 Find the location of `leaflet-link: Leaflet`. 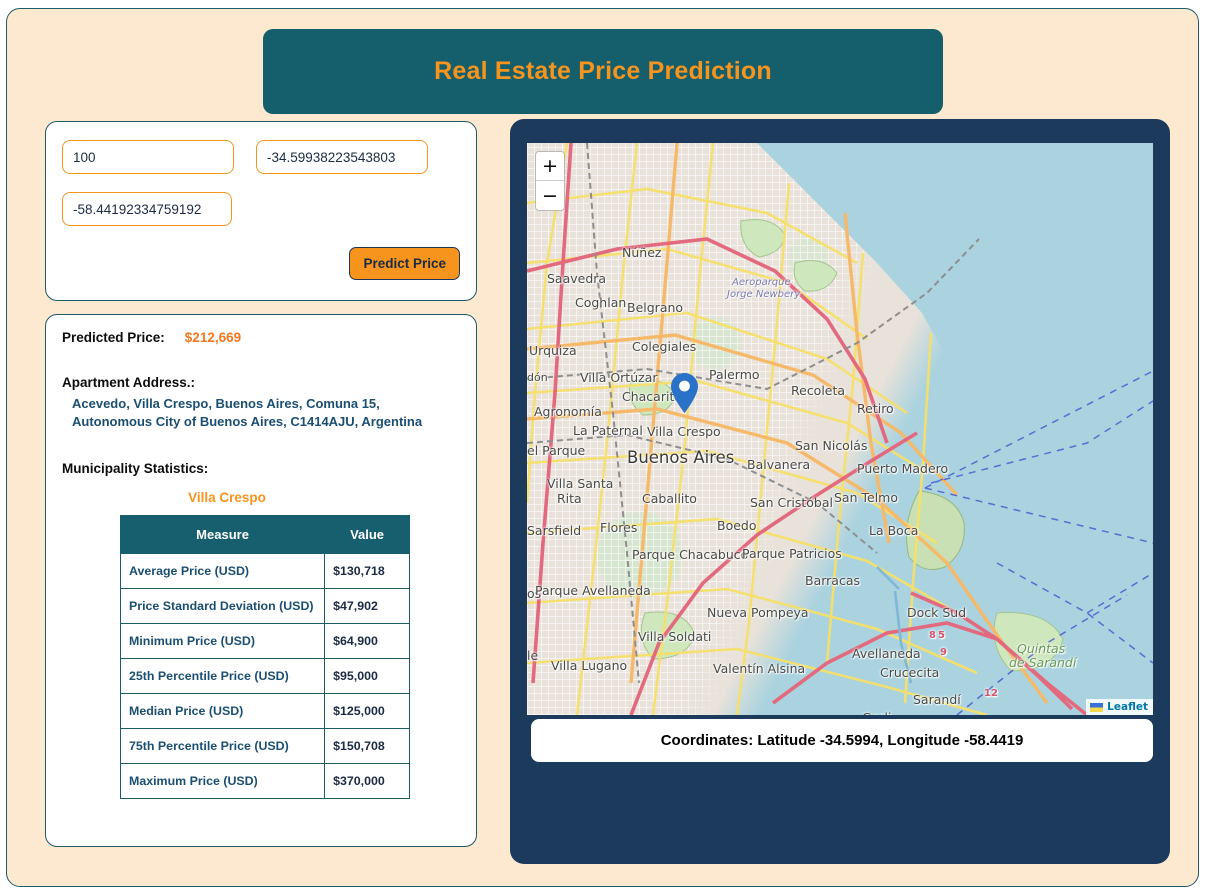

leaflet-link: Leaflet is located at coordinates (1127, 707).